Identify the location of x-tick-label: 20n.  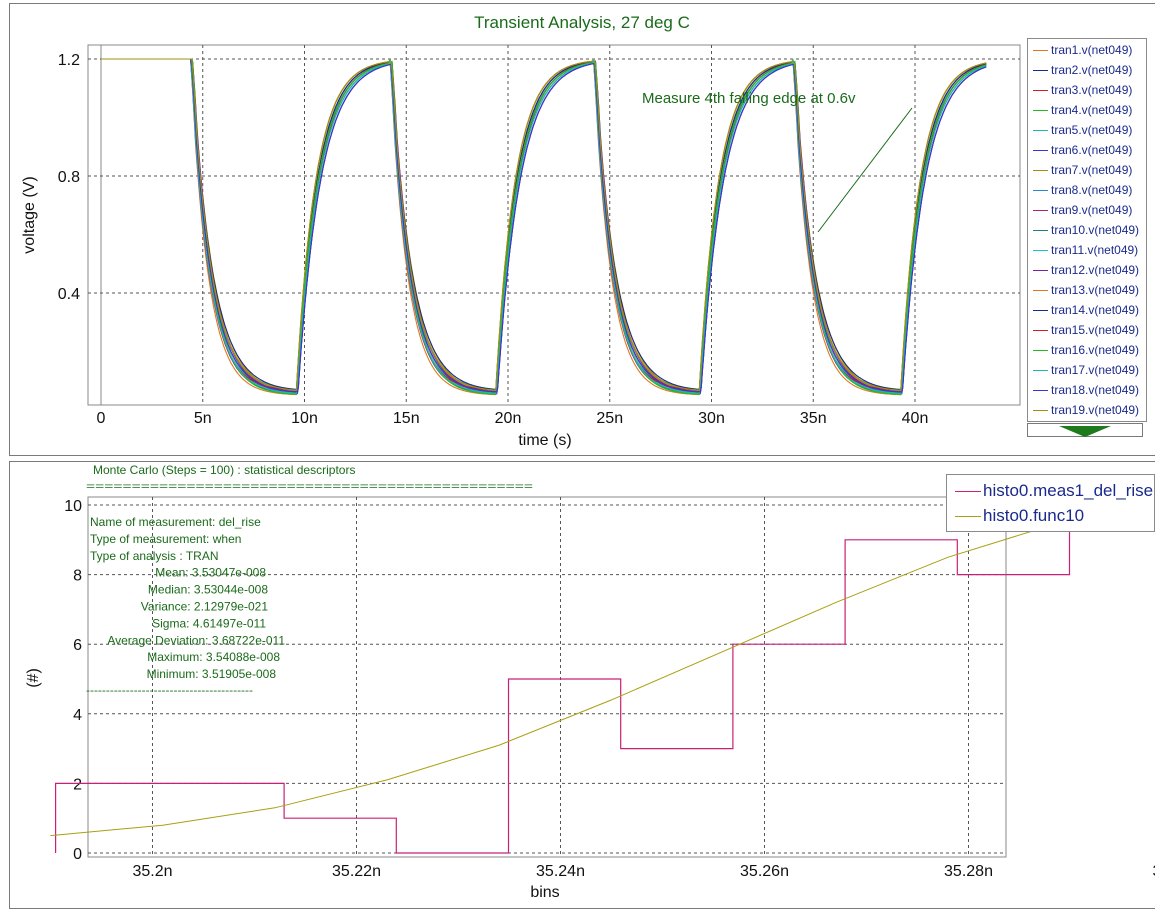
(508, 418).